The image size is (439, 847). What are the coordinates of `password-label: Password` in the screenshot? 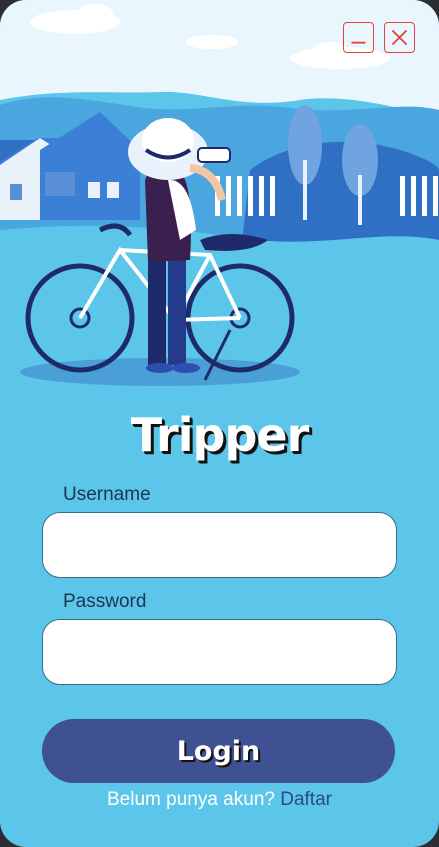 It's located at (105, 601).